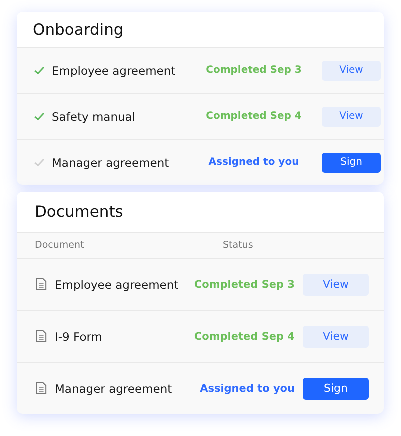 The width and height of the screenshot is (401, 436). I want to click on document-name: I-9 Form, so click(79, 337).